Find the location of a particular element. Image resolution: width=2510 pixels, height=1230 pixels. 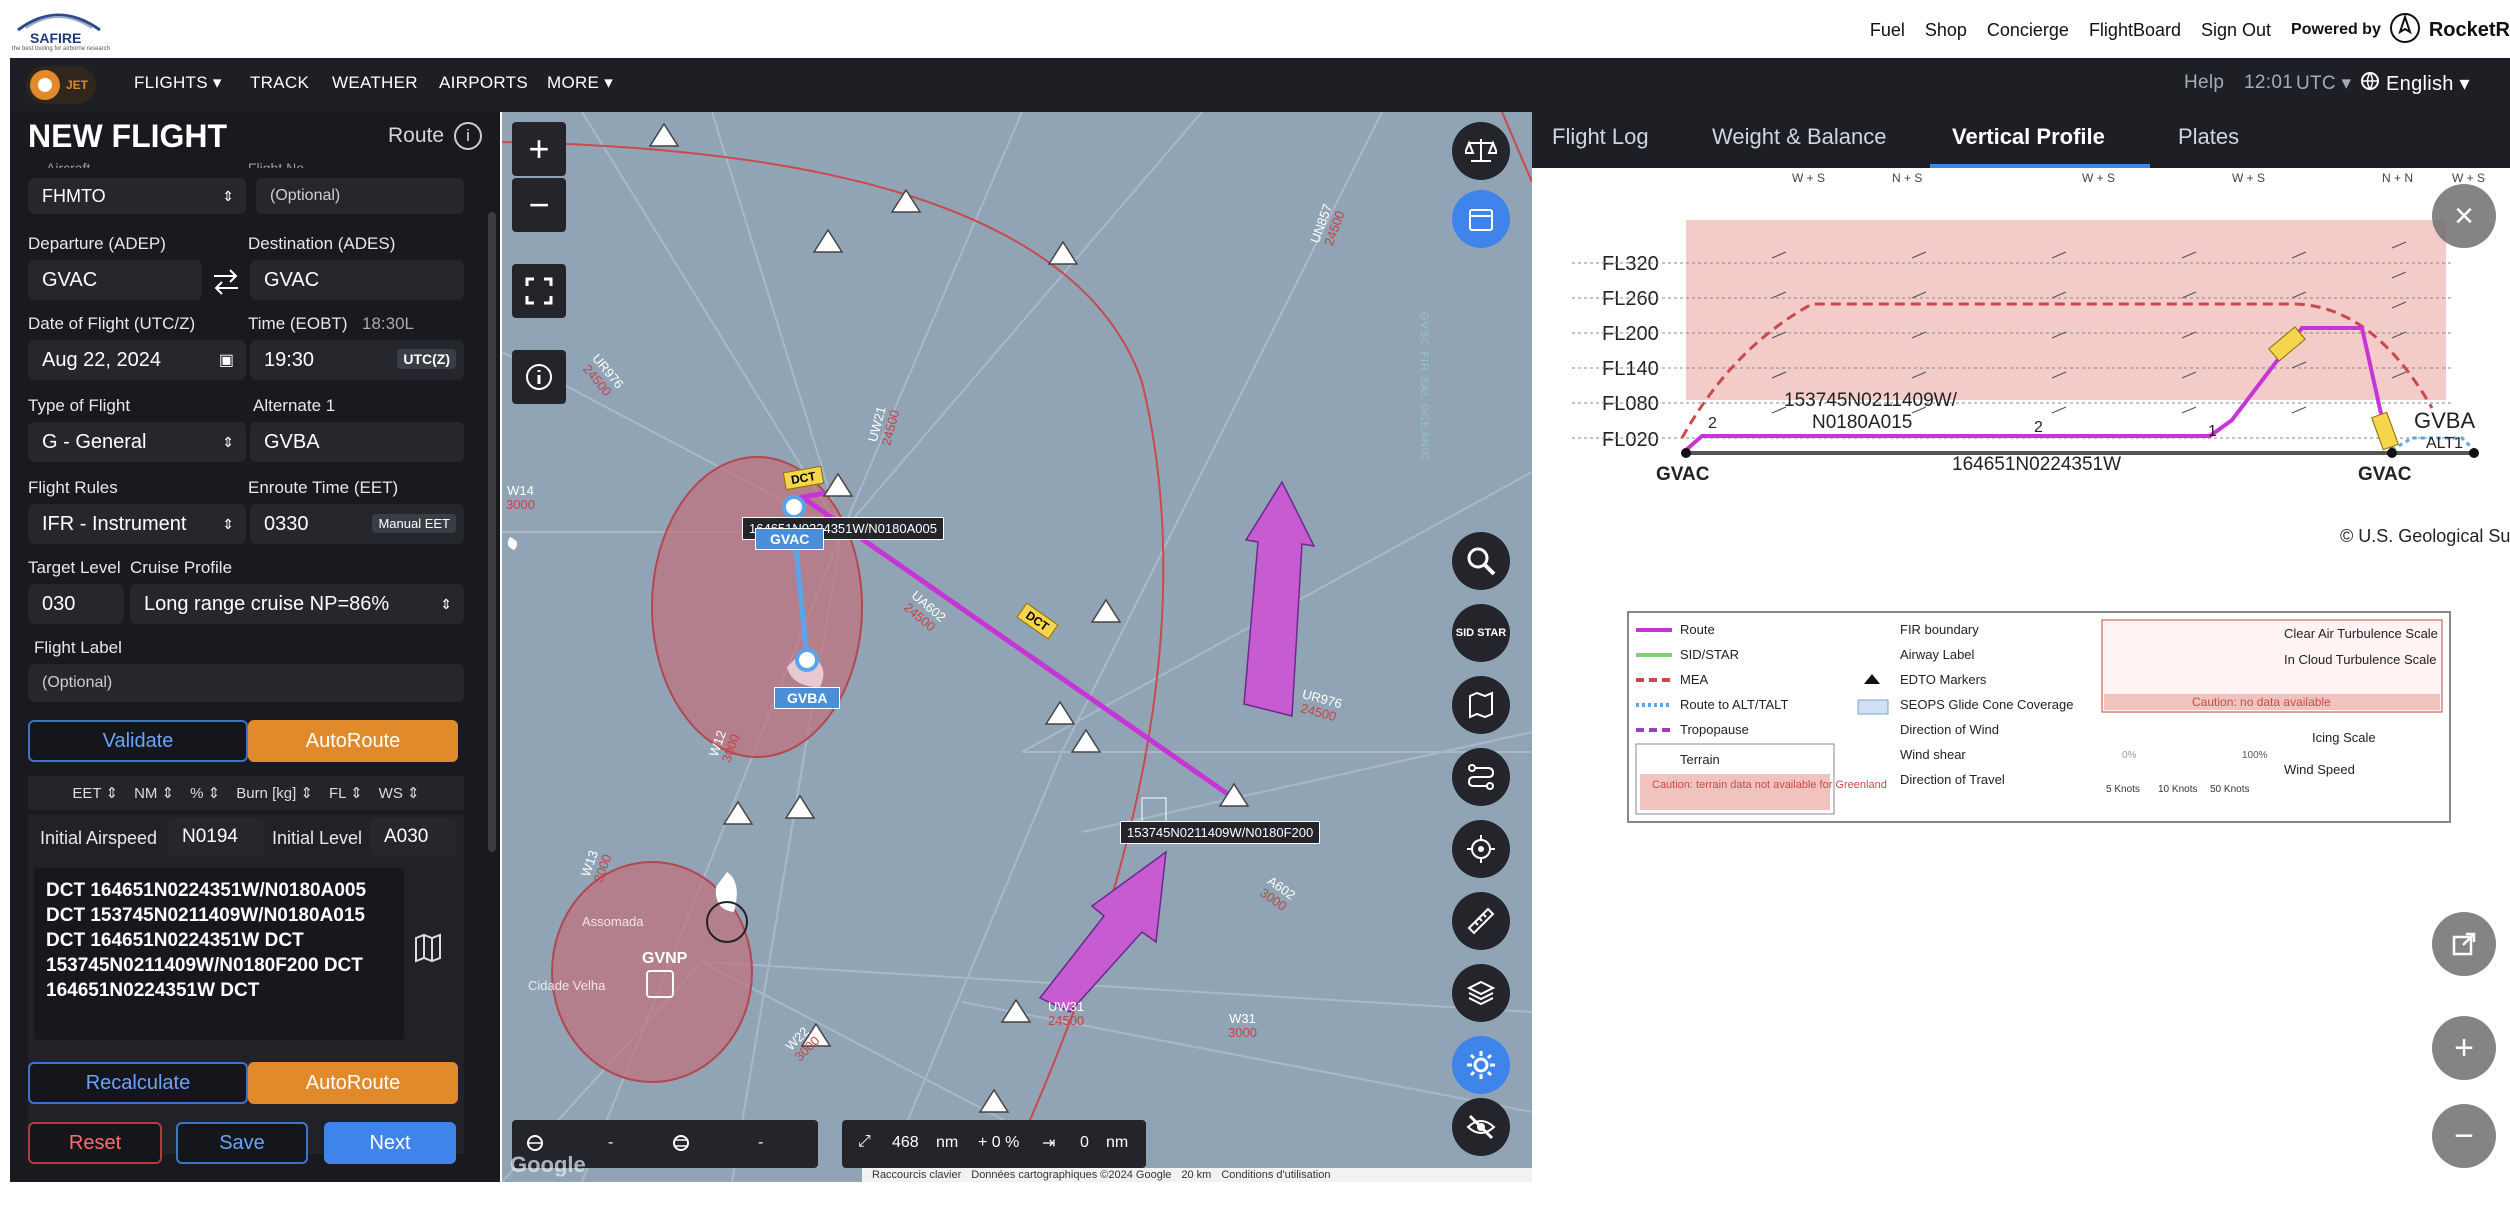

fir-label: GVSC FIR SAL OCEANIC is located at coordinates (1424, 386).